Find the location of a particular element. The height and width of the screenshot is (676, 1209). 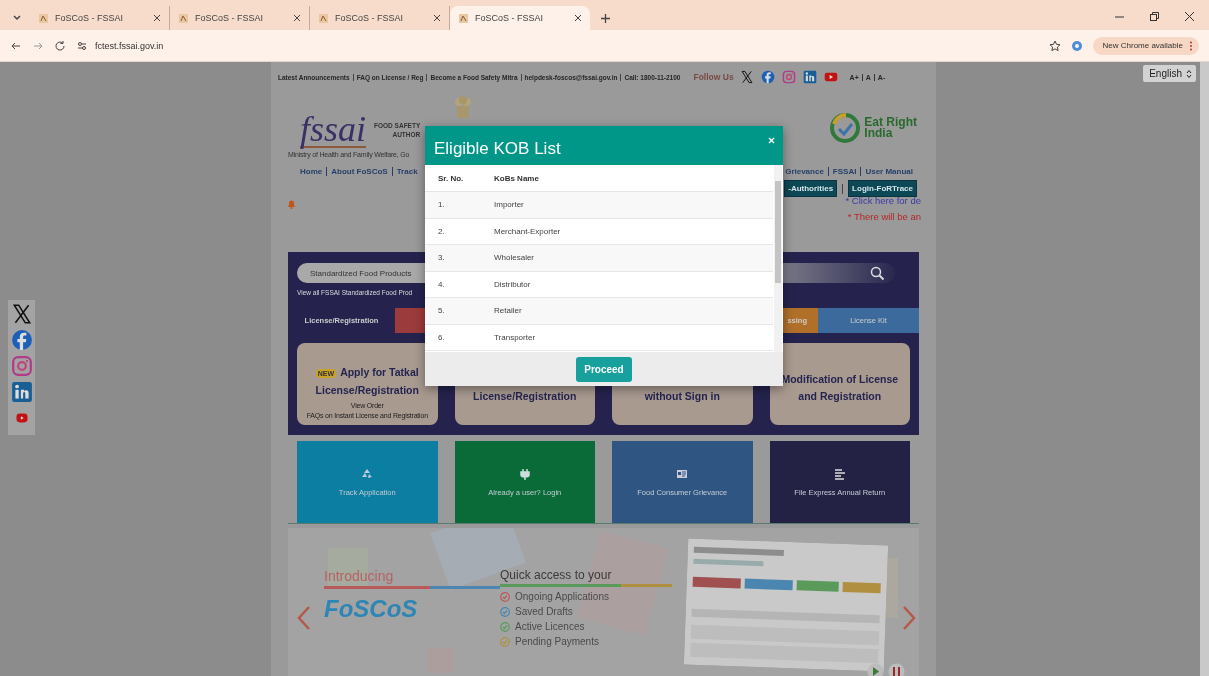

table-cell-text: 3. is located at coordinates (441, 258).